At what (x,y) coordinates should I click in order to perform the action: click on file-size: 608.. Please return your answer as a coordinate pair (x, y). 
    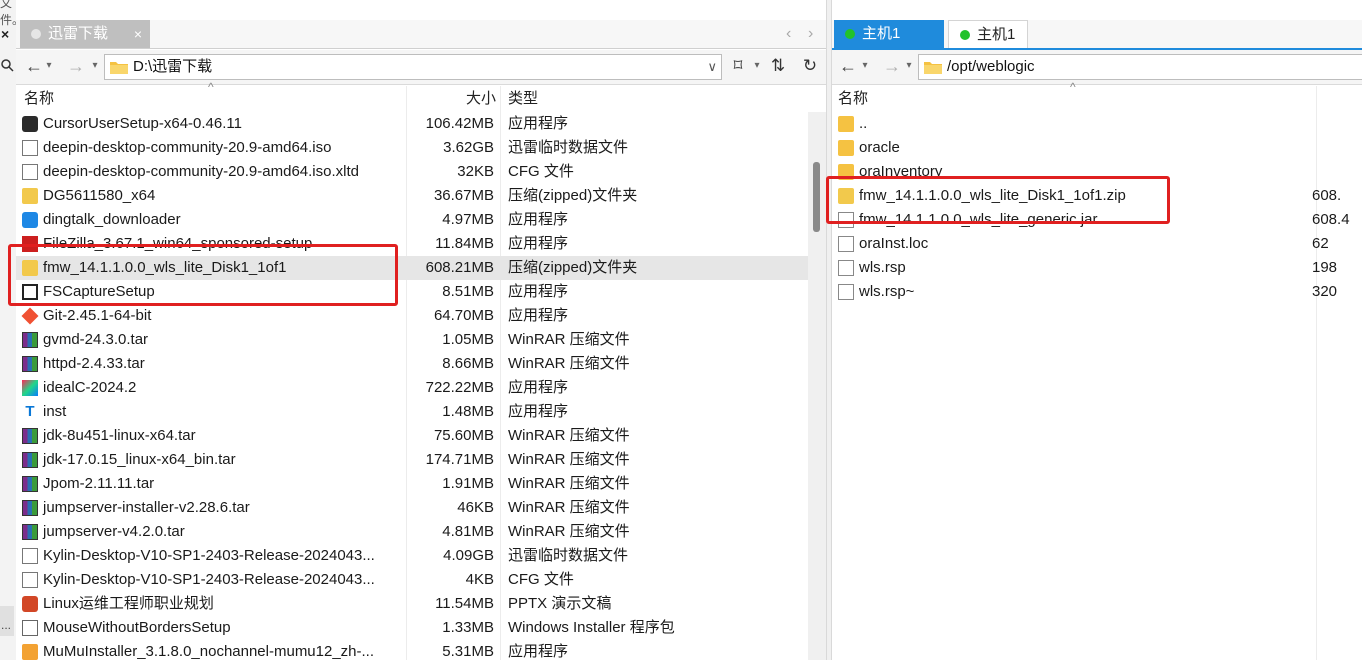
    Looking at the image, I should click on (1327, 195).